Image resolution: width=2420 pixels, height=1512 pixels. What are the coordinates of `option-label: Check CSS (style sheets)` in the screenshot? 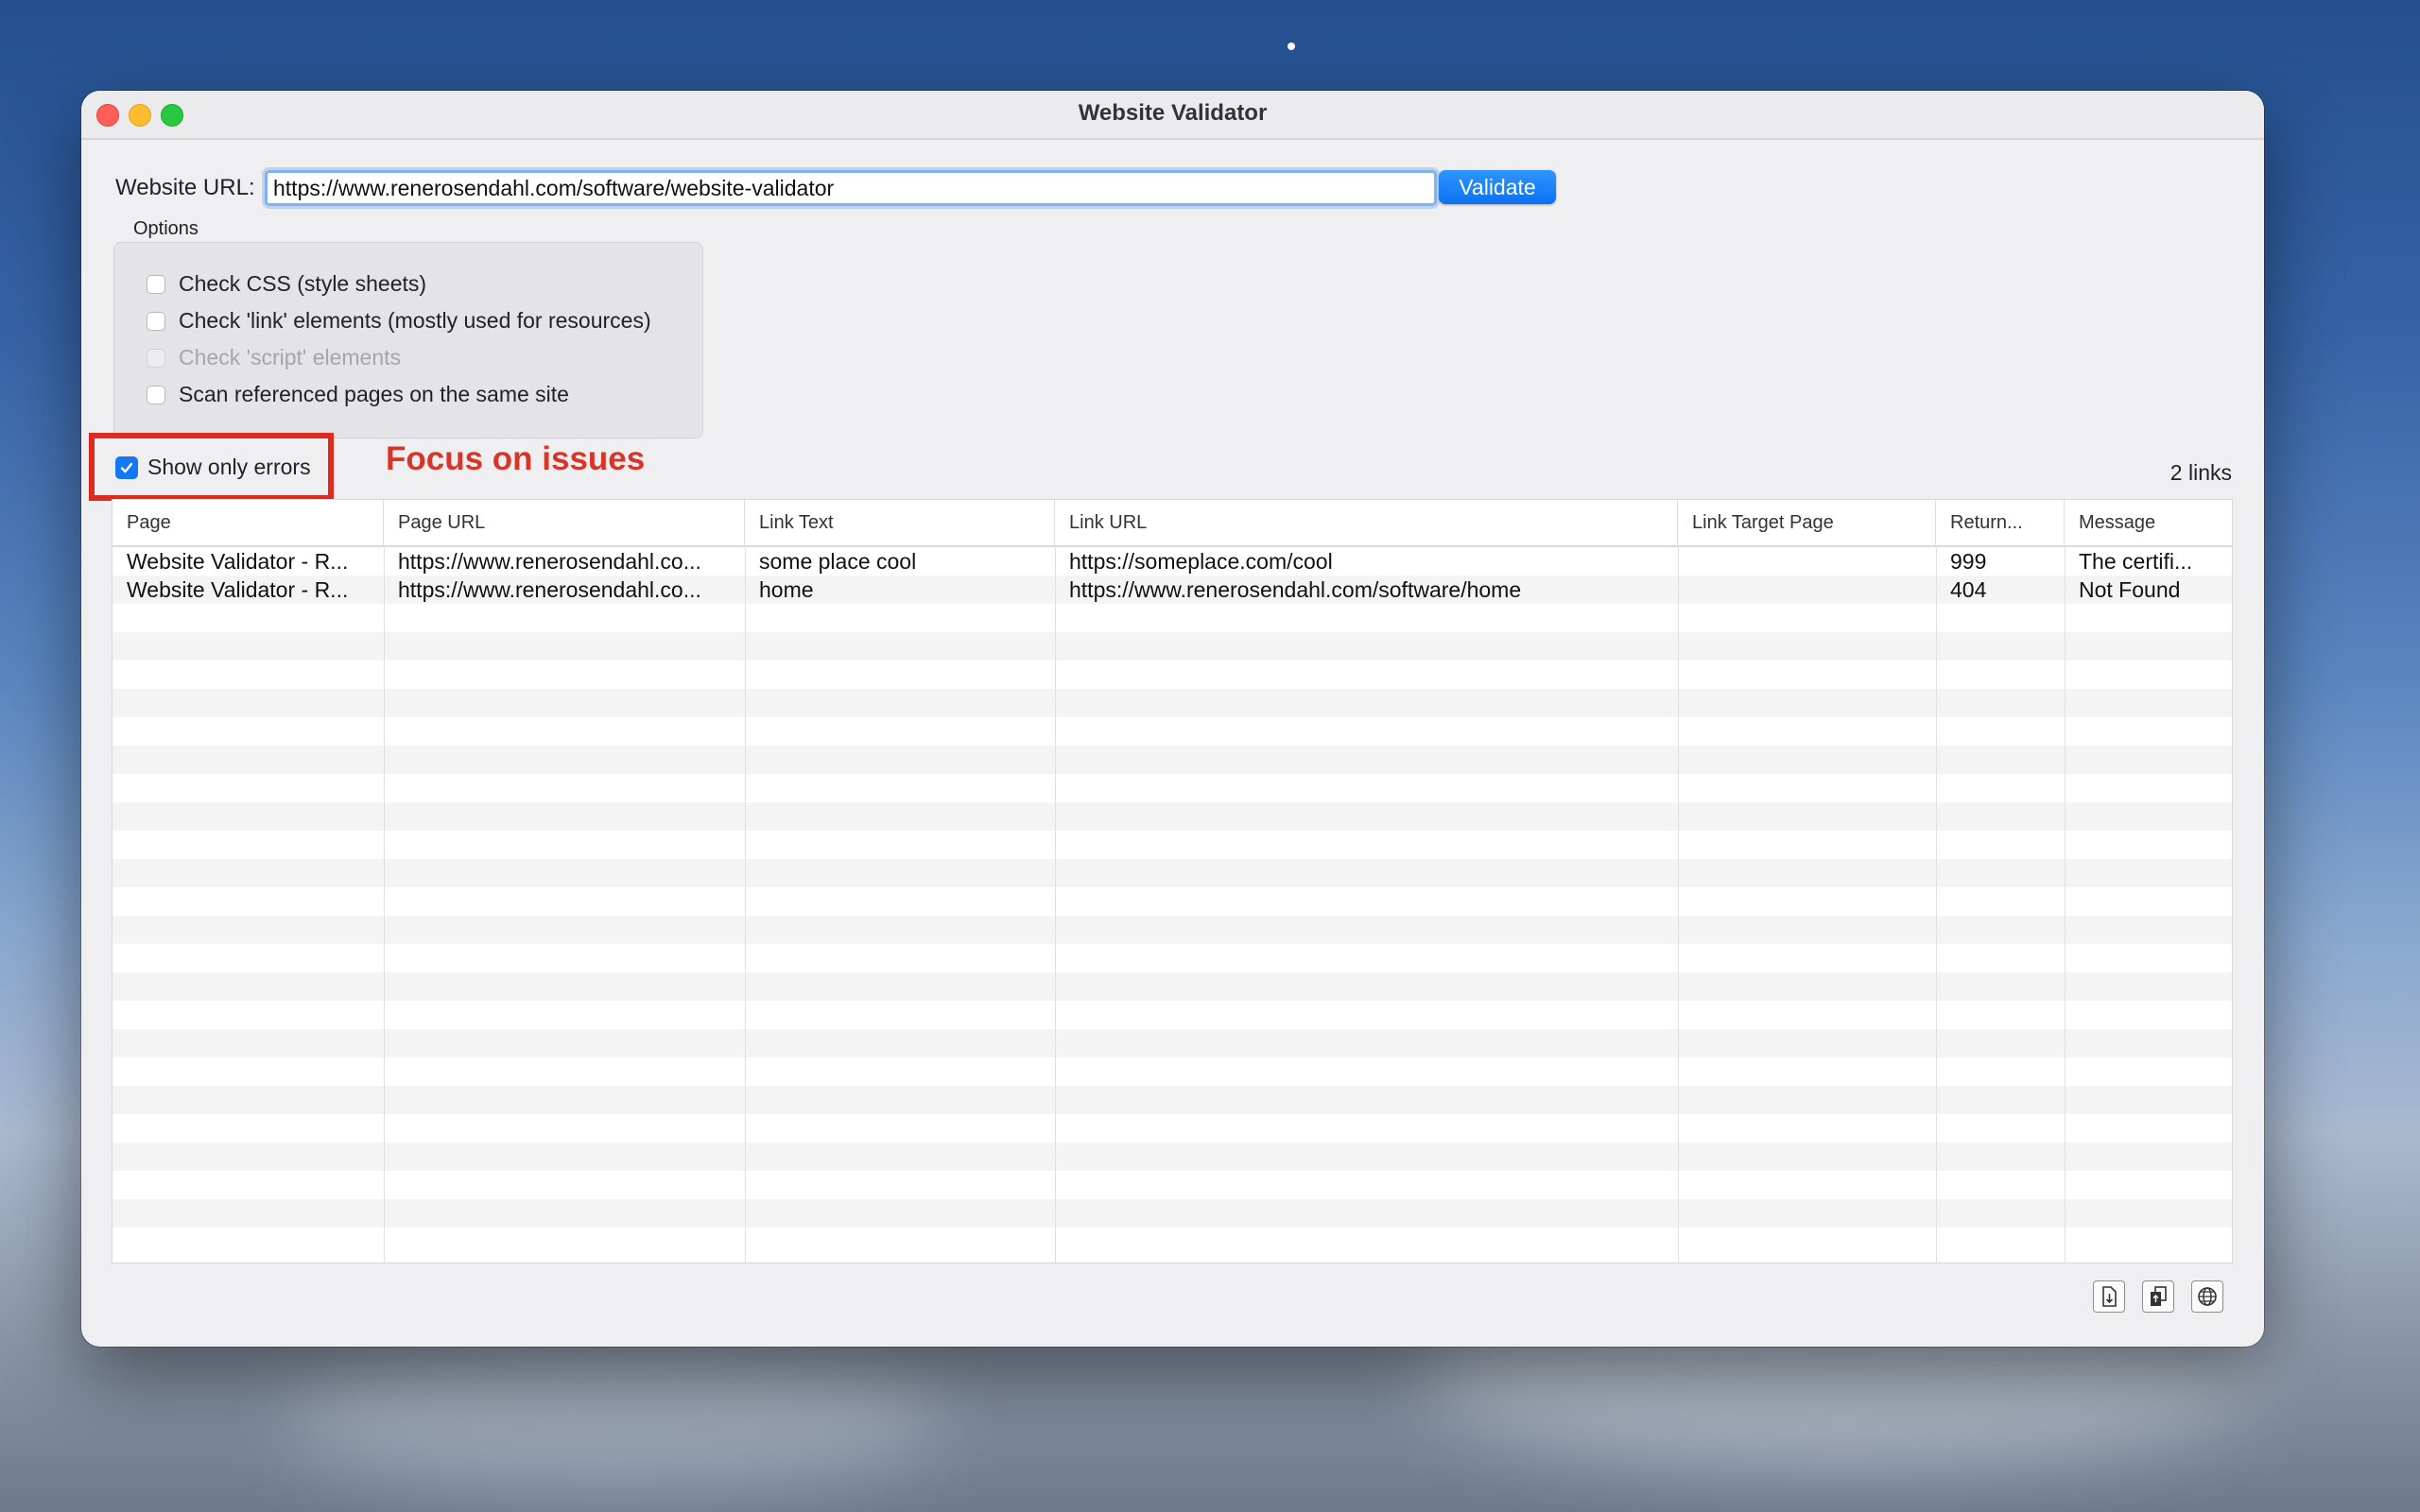 It's located at (303, 283).